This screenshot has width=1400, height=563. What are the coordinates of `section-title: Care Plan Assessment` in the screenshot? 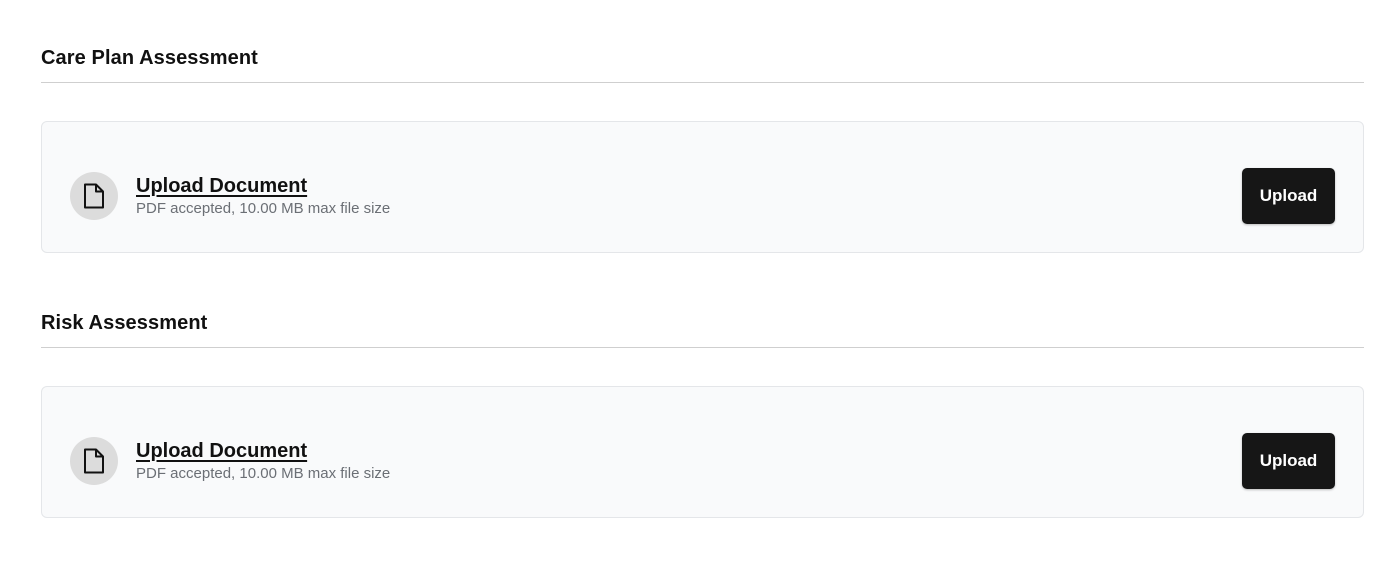 It's located at (149, 58).